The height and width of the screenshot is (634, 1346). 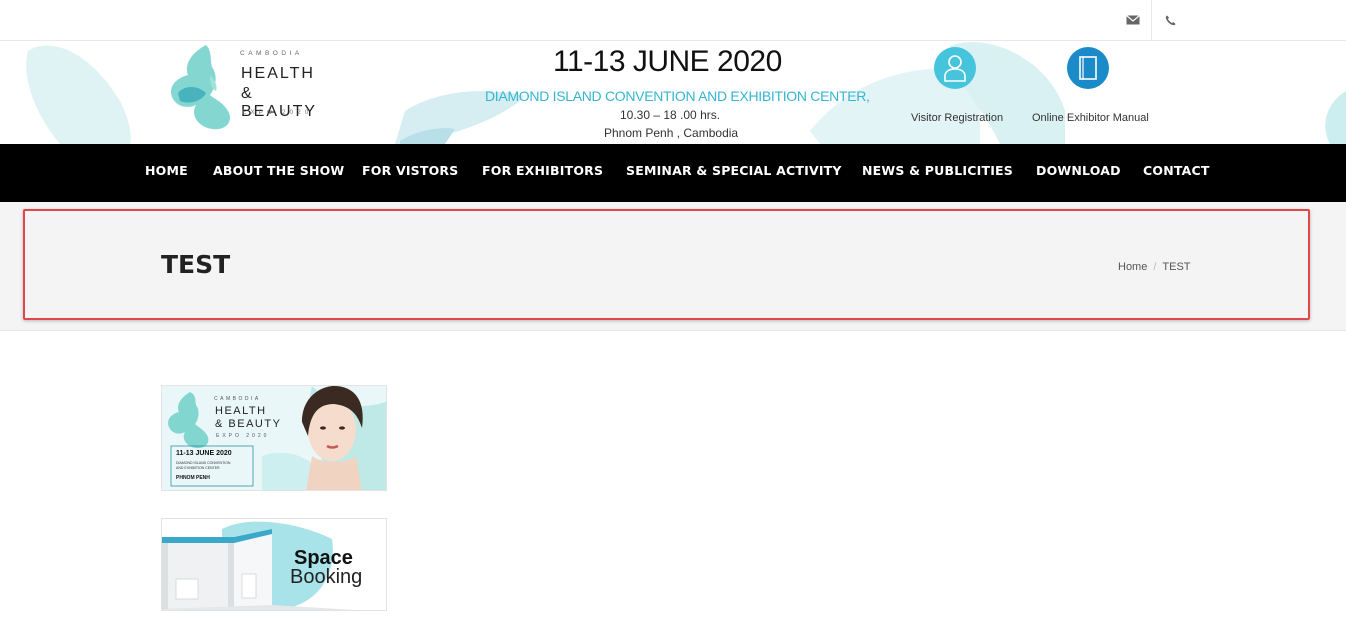 What do you see at coordinates (410, 170) in the screenshot?
I see `nav-for-visitors: FOR VISTORS` at bounding box center [410, 170].